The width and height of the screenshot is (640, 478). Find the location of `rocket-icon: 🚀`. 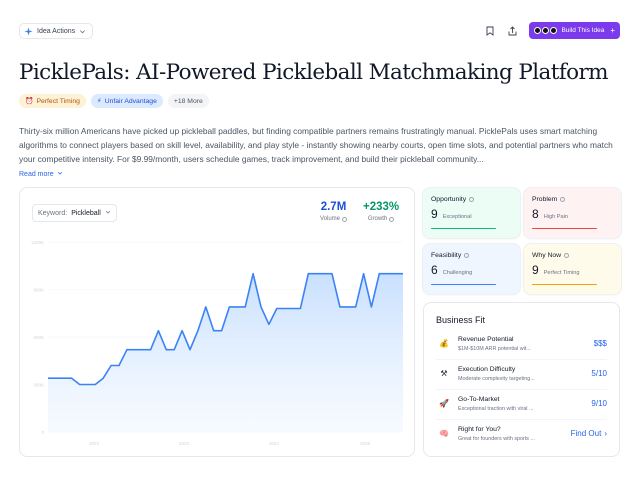

rocket-icon: 🚀 is located at coordinates (444, 403).